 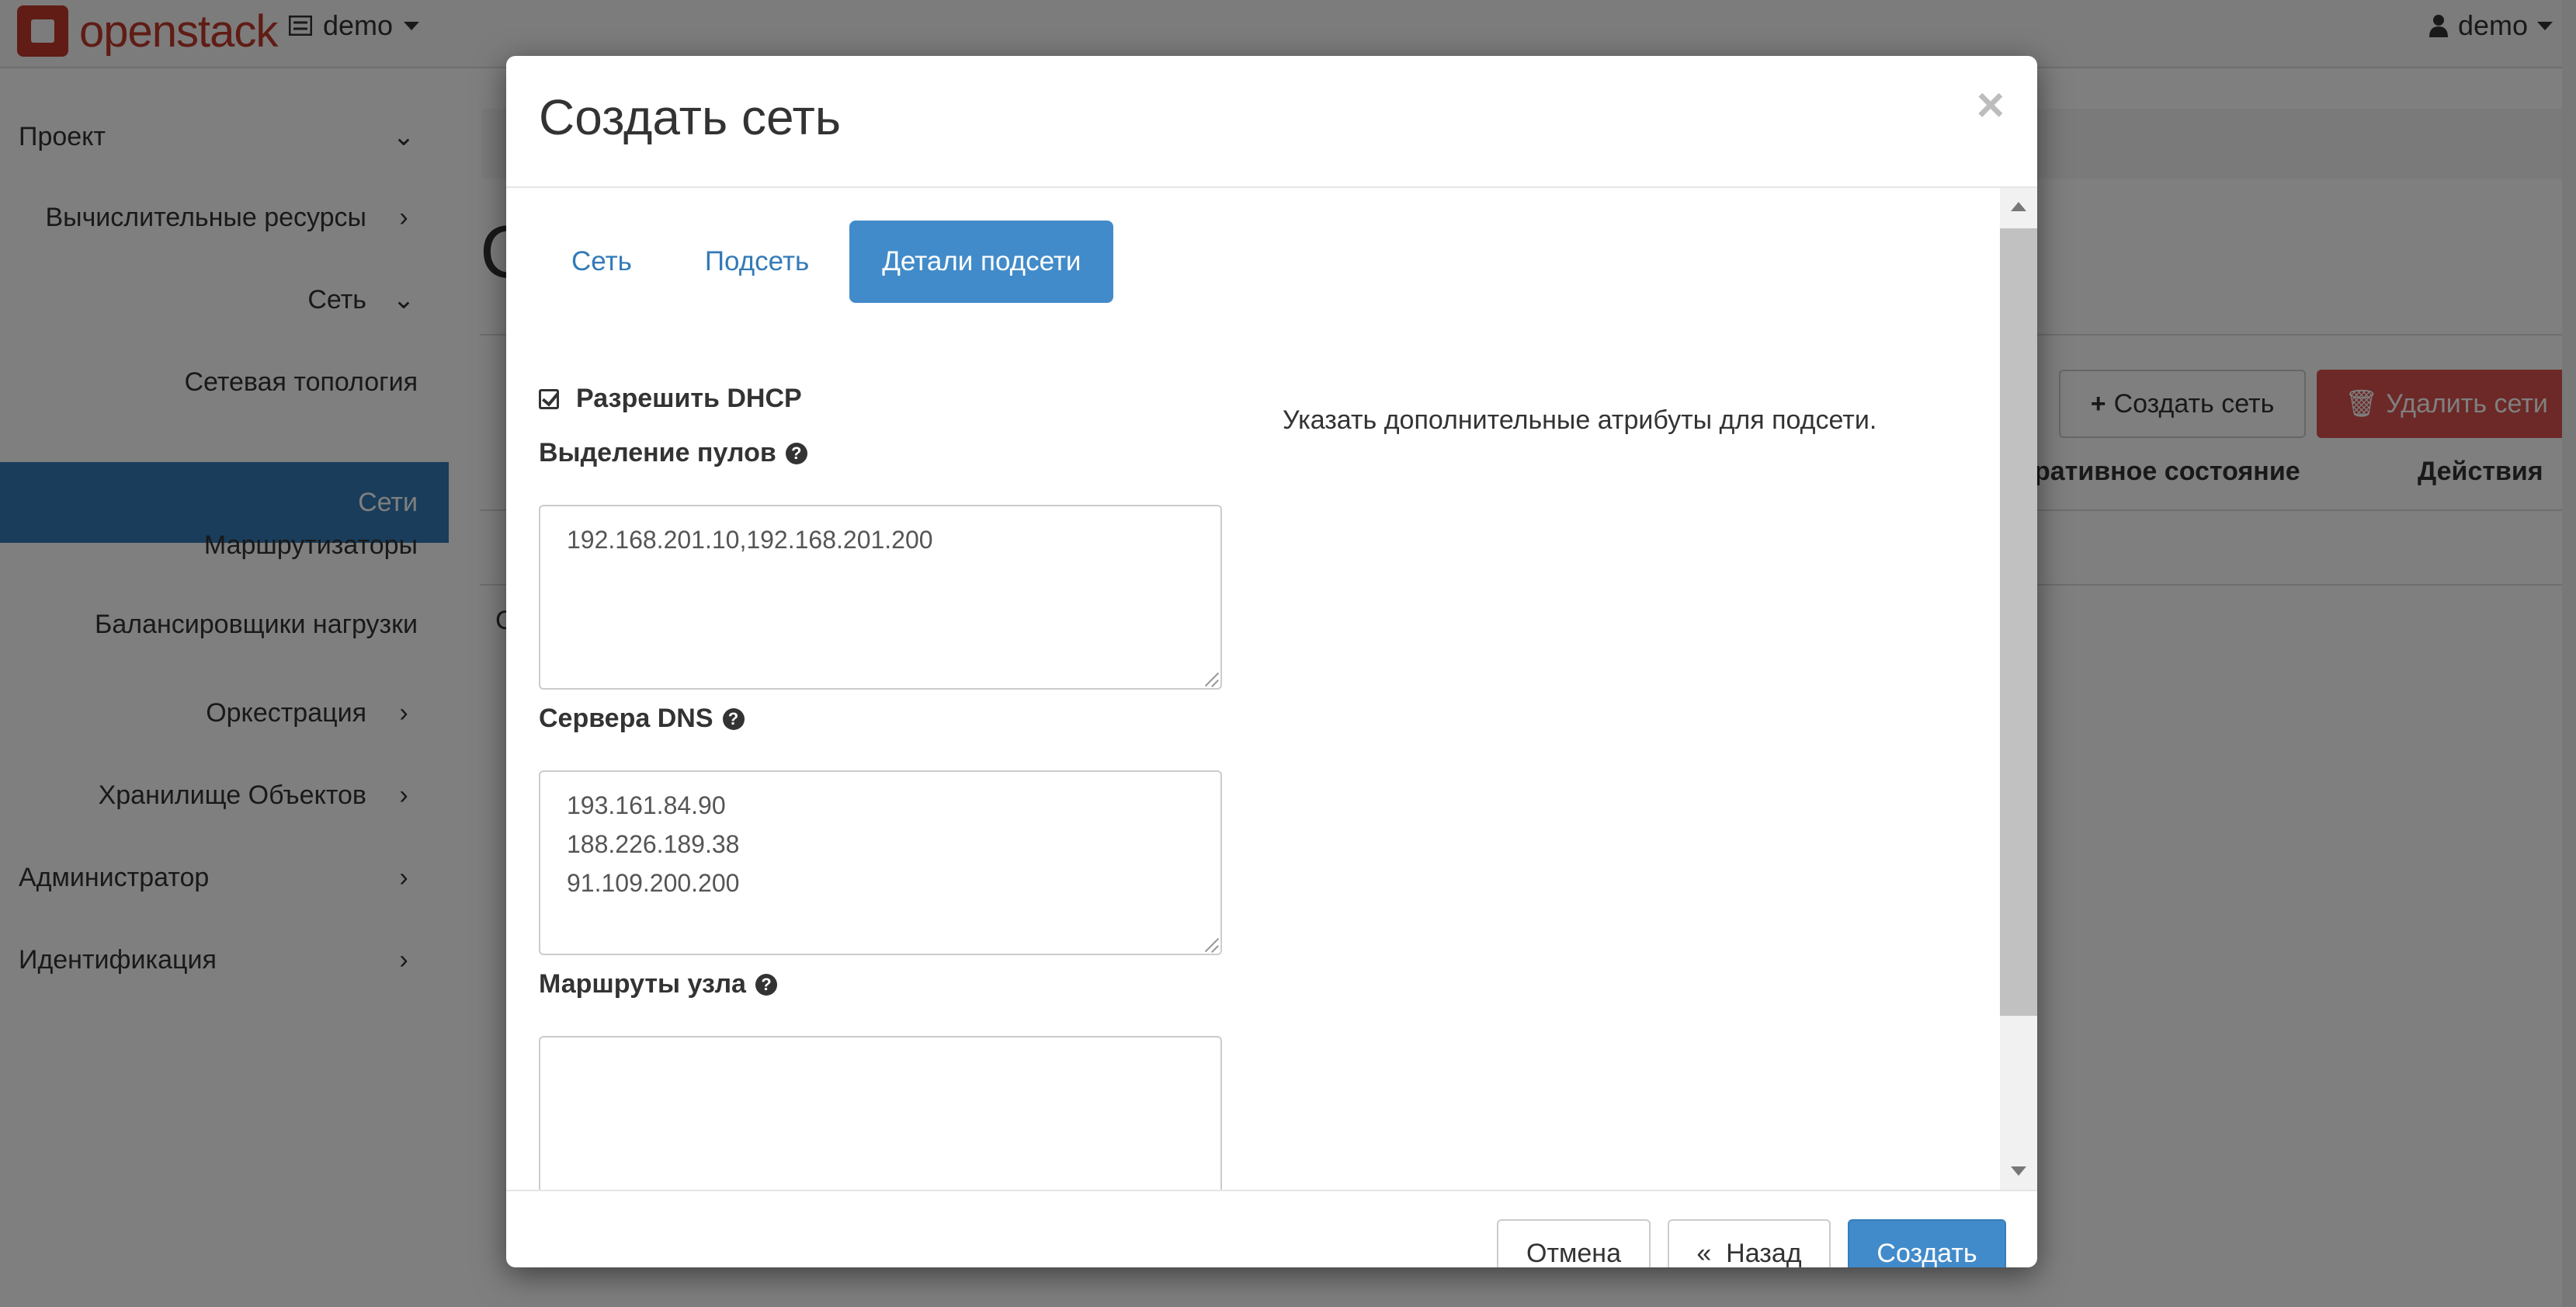 What do you see at coordinates (880, 597) in the screenshot?
I see `allocation-pools-textarea: 192.168.201.10,192.168.201.200` at bounding box center [880, 597].